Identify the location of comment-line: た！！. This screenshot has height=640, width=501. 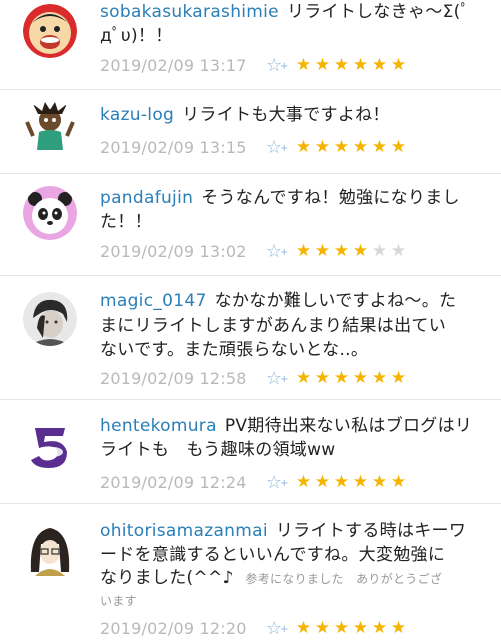
(296, 222).